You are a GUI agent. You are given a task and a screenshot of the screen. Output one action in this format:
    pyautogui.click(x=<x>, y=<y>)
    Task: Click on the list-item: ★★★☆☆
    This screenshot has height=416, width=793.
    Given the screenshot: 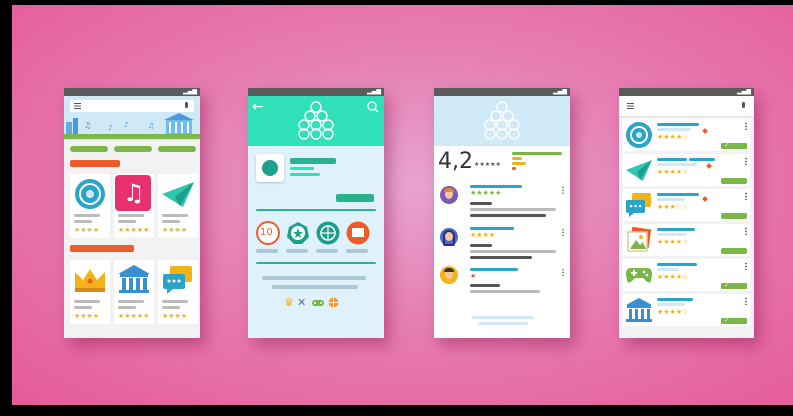 What is the action you would take?
    pyautogui.click(x=686, y=205)
    